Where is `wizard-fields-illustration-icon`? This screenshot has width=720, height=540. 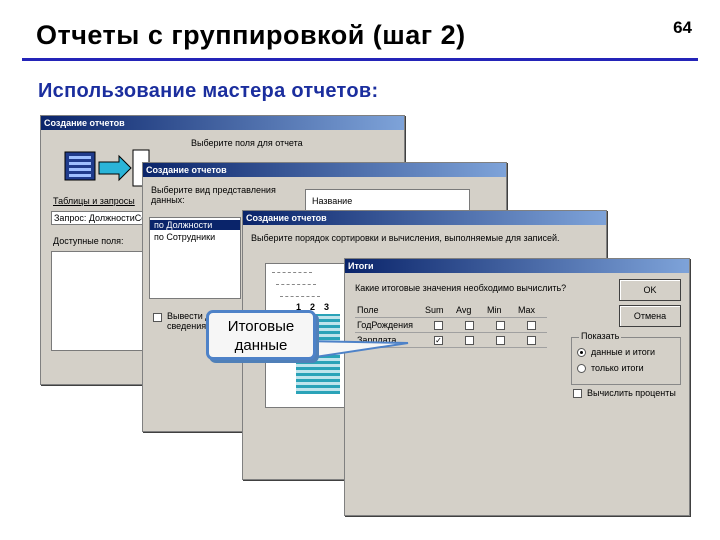 wizard-fields-illustration-icon is located at coordinates (107, 171).